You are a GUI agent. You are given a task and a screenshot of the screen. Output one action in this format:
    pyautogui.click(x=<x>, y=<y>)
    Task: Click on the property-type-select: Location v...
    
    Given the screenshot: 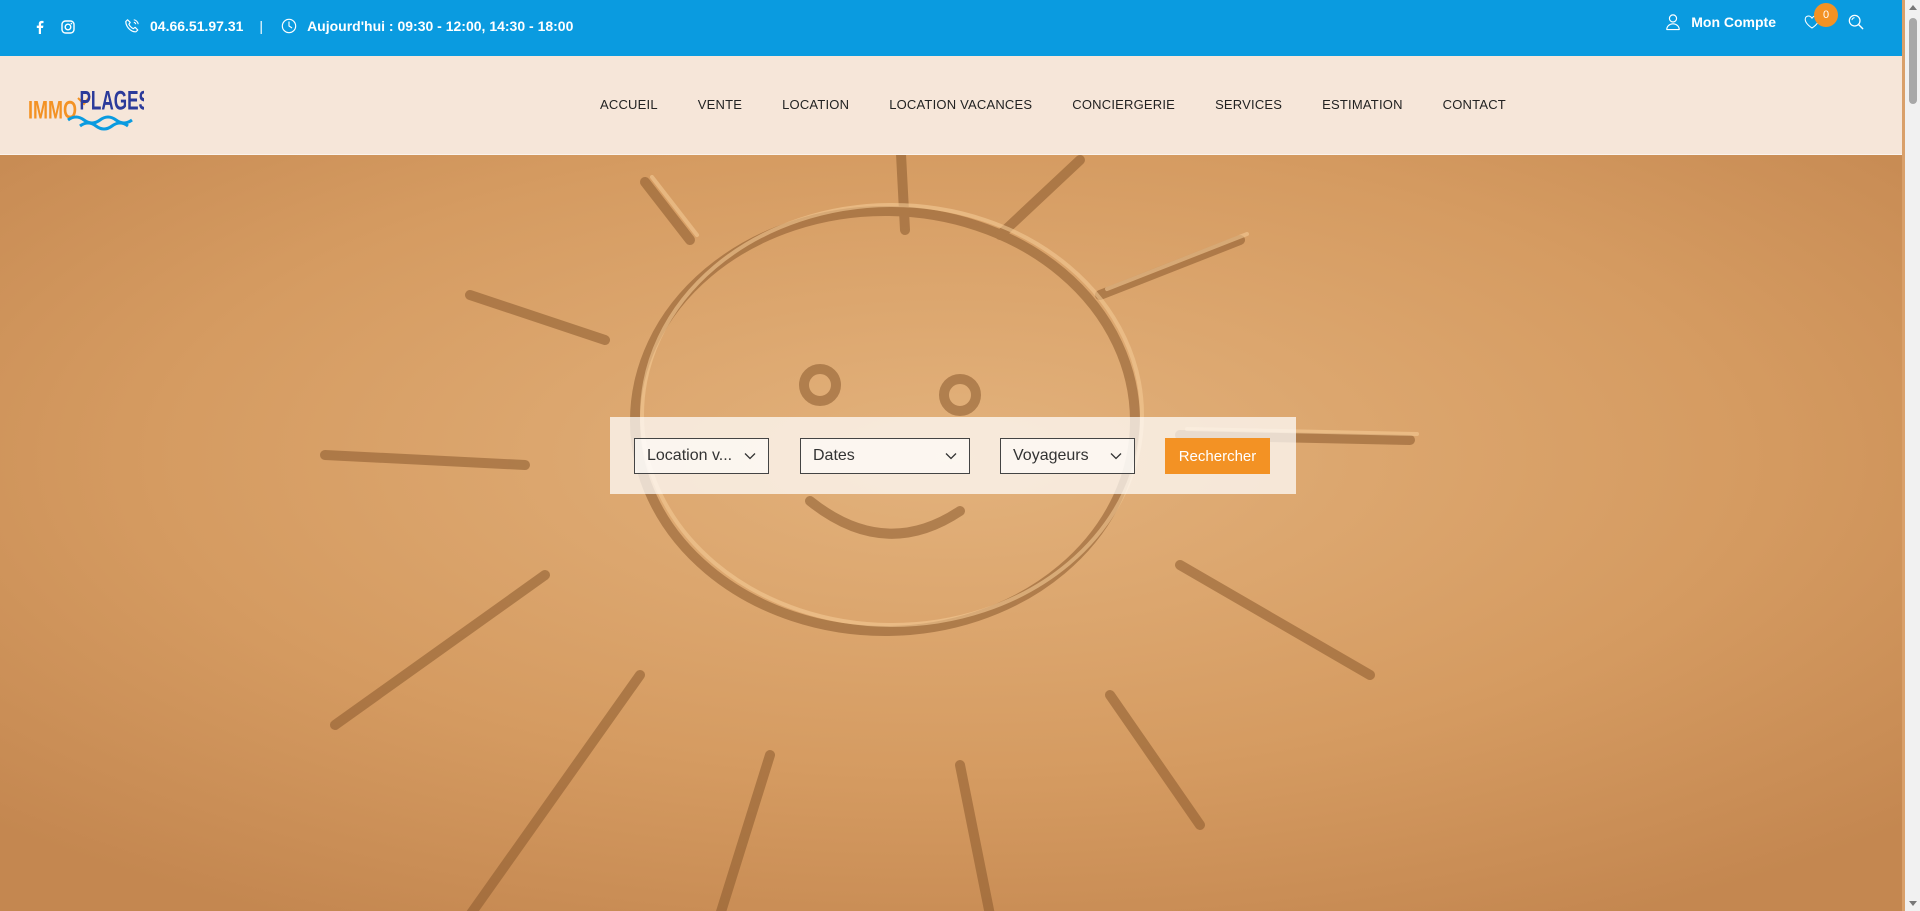 What is the action you would take?
    pyautogui.click(x=701, y=456)
    